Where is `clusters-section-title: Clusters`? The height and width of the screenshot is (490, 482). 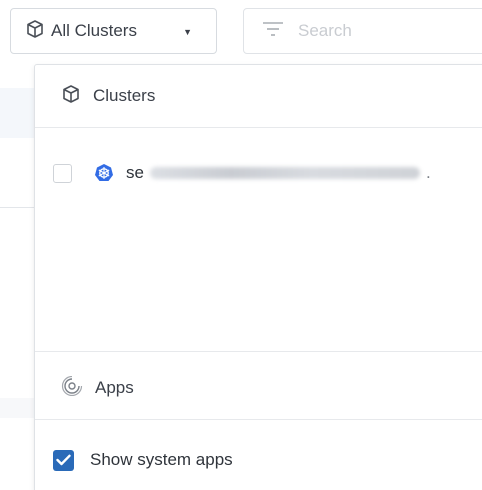
clusters-section-title: Clusters is located at coordinates (124, 95).